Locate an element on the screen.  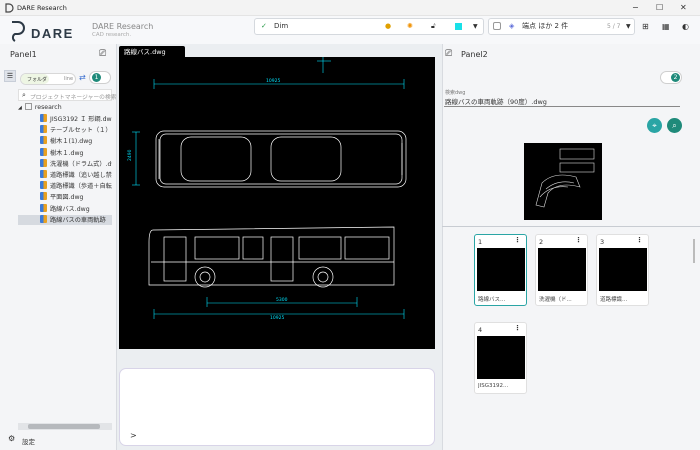
tree-file-label: 道路標識（追い越し禁止）.dwg is located at coordinates (81, 175).